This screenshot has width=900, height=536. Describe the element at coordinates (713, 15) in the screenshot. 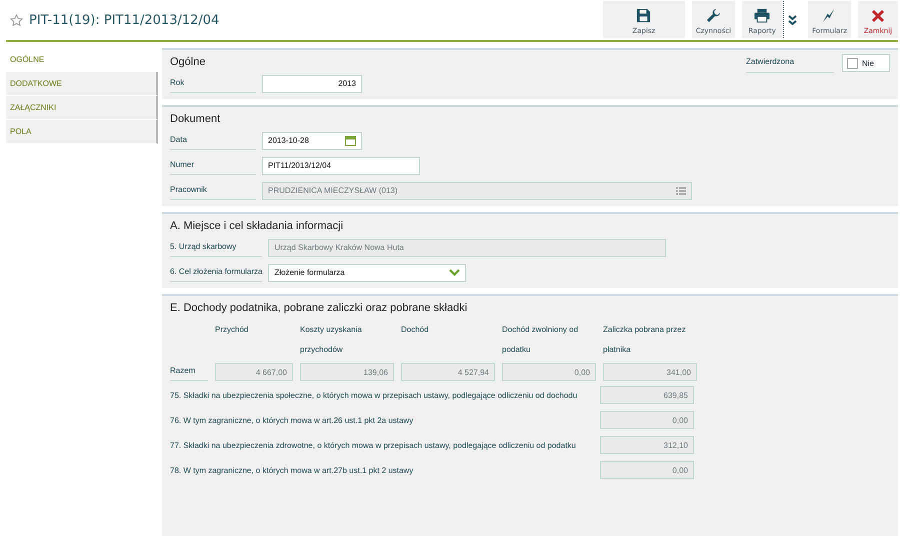

I see `wrench-icon` at that location.